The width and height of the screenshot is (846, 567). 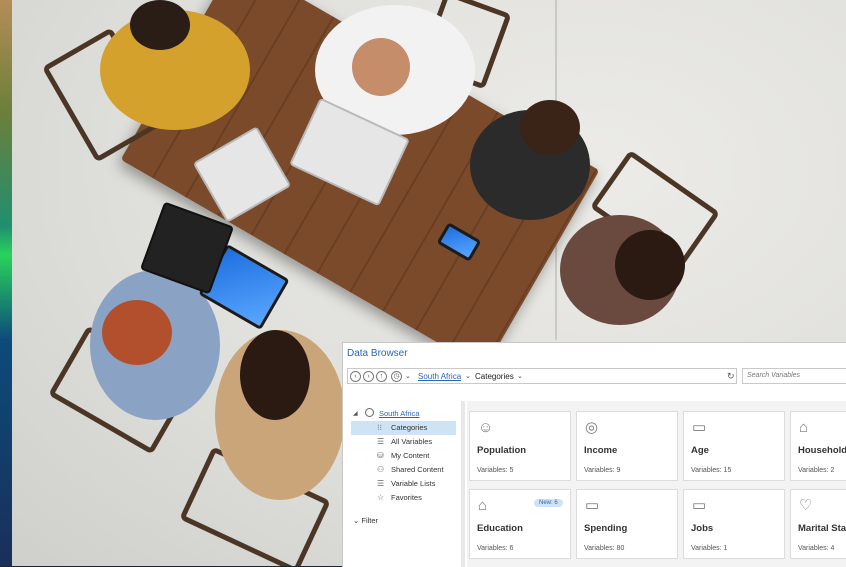 What do you see at coordinates (500, 528) in the screenshot?
I see `card-title: Education` at bounding box center [500, 528].